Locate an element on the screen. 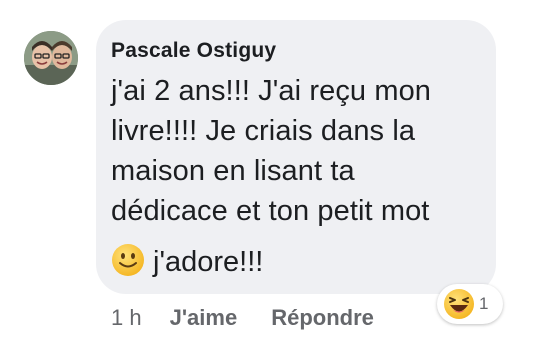 The image size is (550, 359). comment-actions: 1 h J'aime Répondre is located at coordinates (242, 318).